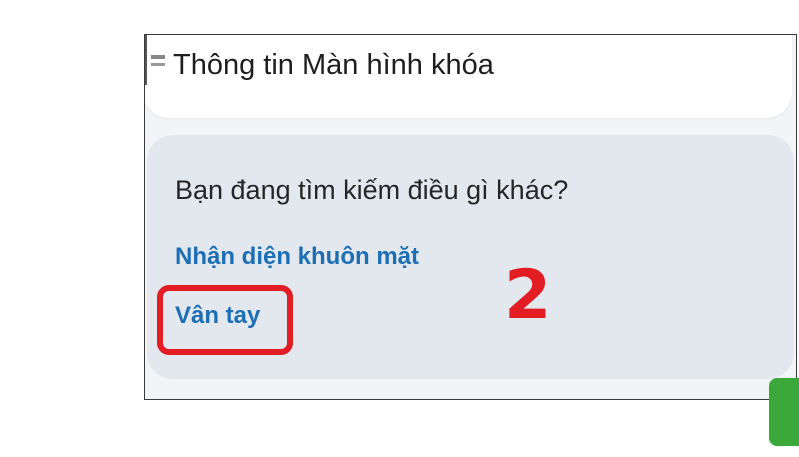 The height and width of the screenshot is (457, 799). Describe the element at coordinates (297, 257) in the screenshot. I see `face-recognition-link: Nhận diện khuôn mặt` at that location.